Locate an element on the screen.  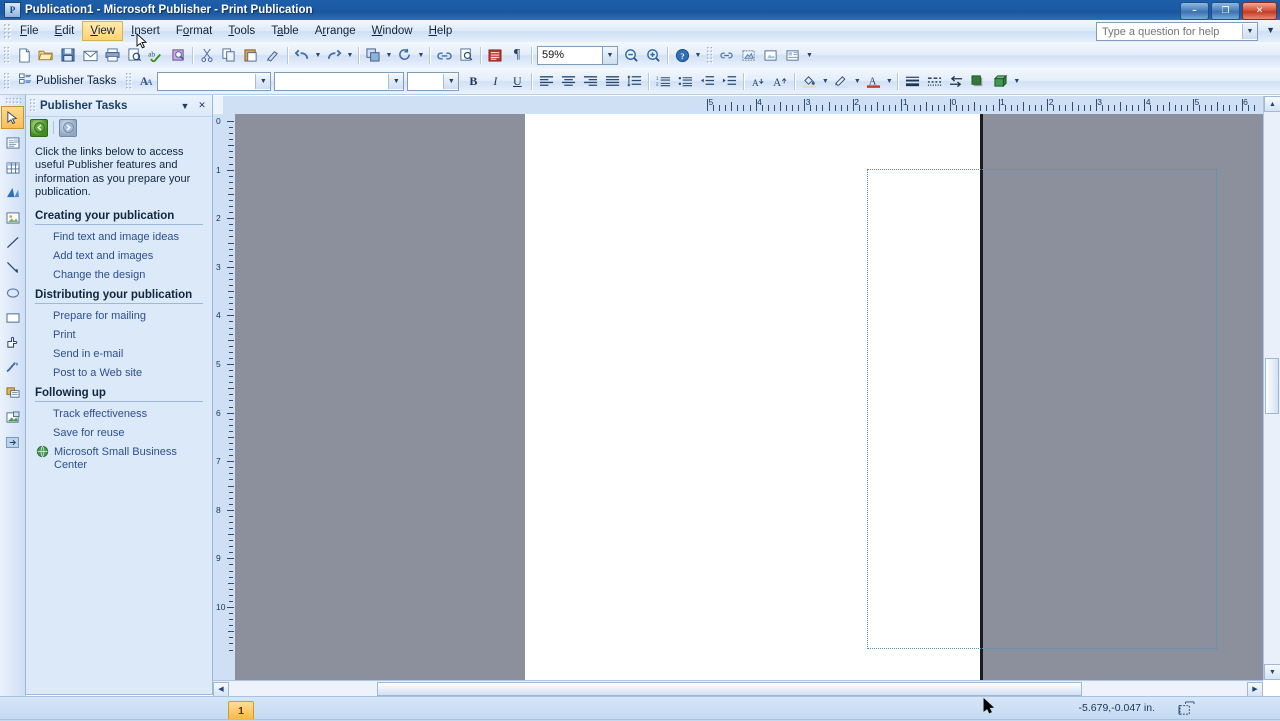
horizontal-ruler: 543210123456 is located at coordinates (738, 105).